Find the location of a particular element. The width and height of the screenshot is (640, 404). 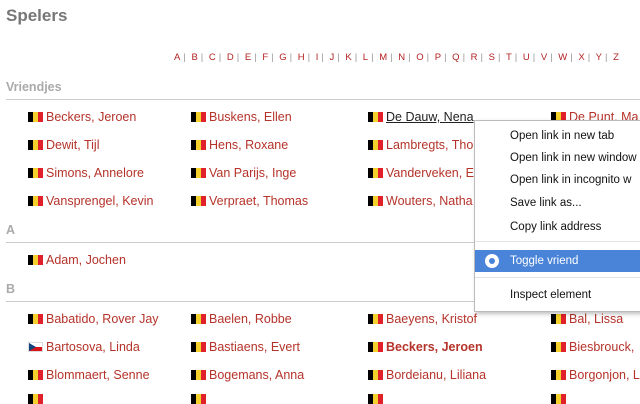

alpha-t: T is located at coordinates (509, 57).